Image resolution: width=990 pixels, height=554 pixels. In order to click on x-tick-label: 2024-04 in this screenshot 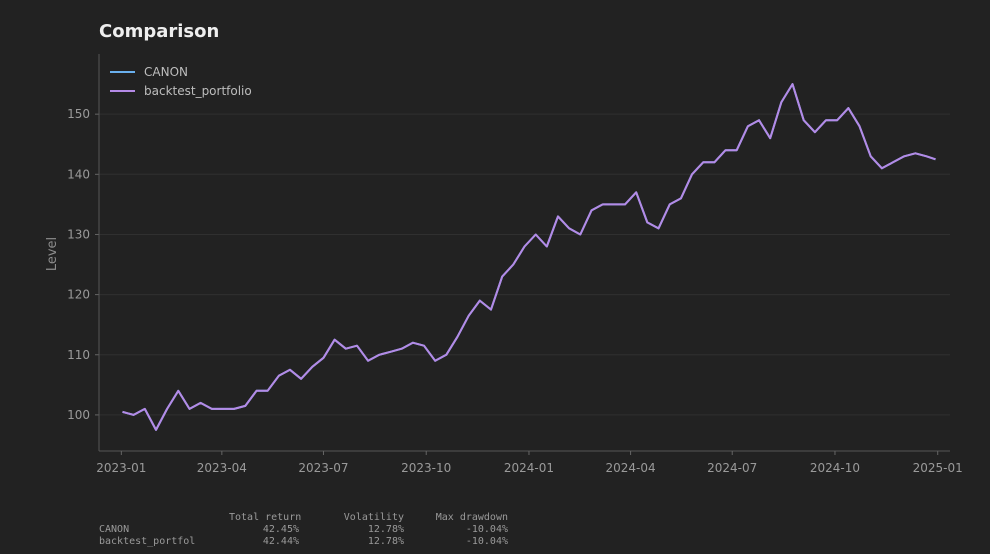, I will do `click(631, 468)`.